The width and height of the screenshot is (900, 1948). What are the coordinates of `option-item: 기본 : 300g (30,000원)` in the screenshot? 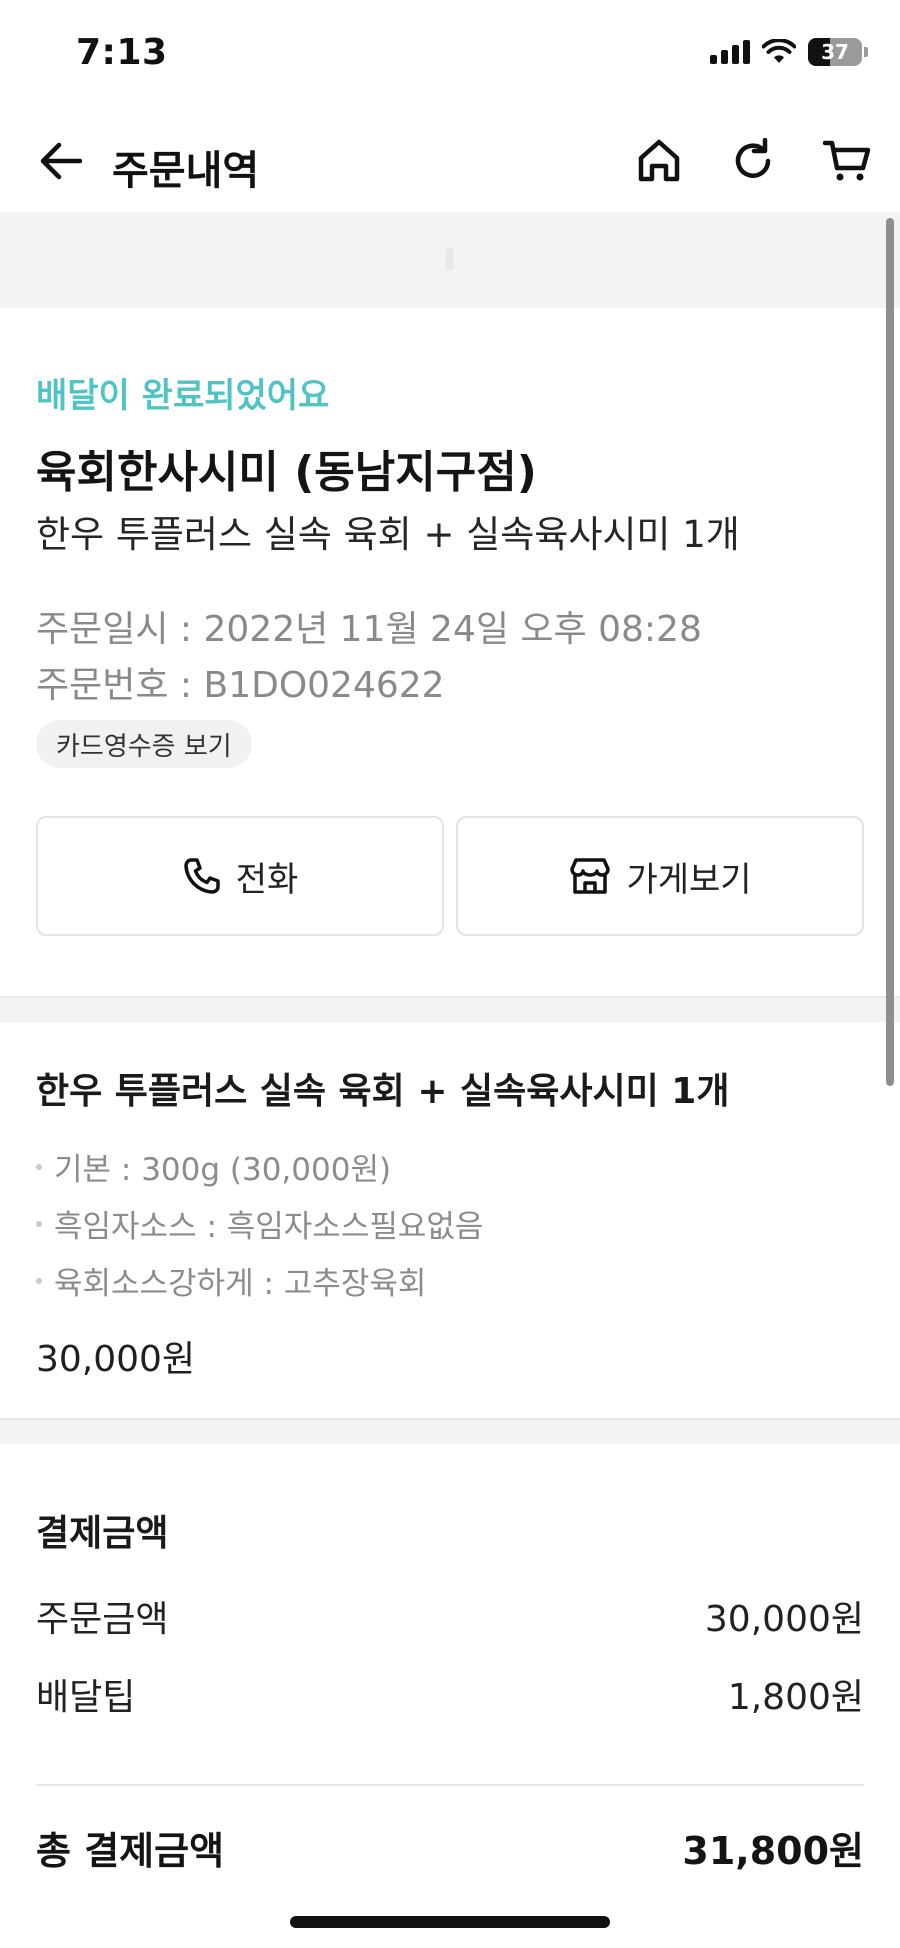 It's located at (259, 1166).